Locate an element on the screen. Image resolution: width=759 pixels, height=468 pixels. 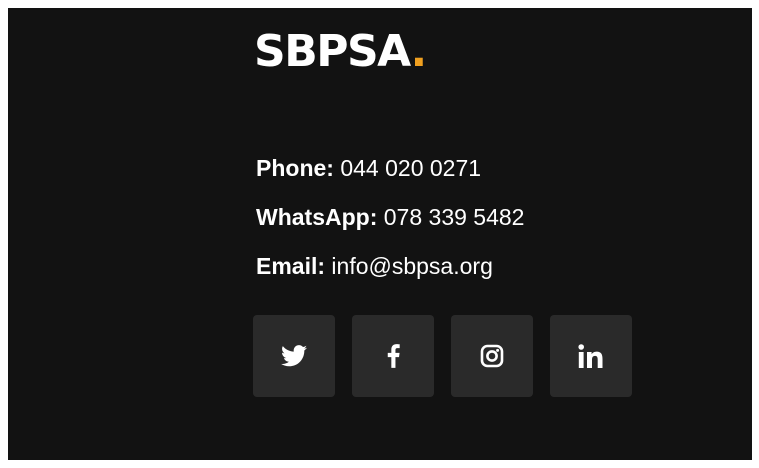
contact-whatsapp: WhatsApp: 078 339 5482 is located at coordinates (390, 217).